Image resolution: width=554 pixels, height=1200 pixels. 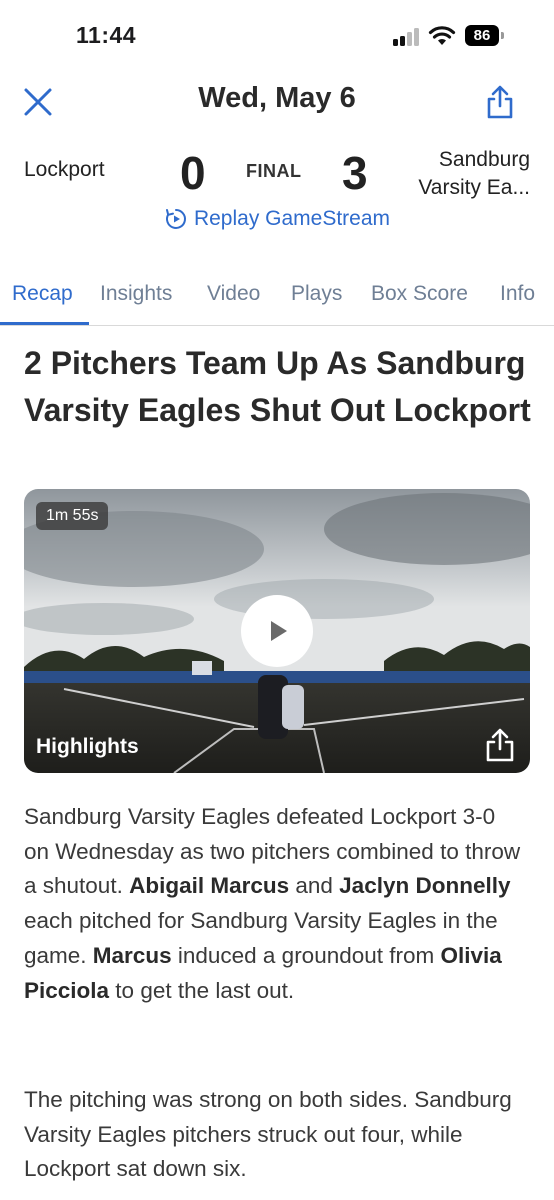 I want to click on player-link: Jaclyn Donnelly, so click(x=424, y=885).